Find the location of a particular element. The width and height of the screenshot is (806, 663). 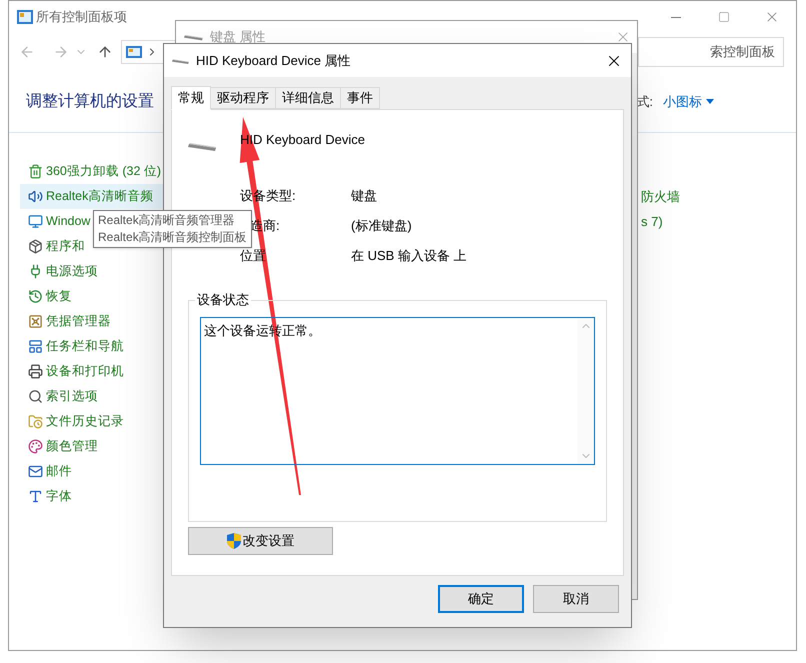

dialog-title: 键盘 属性 is located at coordinates (238, 37).